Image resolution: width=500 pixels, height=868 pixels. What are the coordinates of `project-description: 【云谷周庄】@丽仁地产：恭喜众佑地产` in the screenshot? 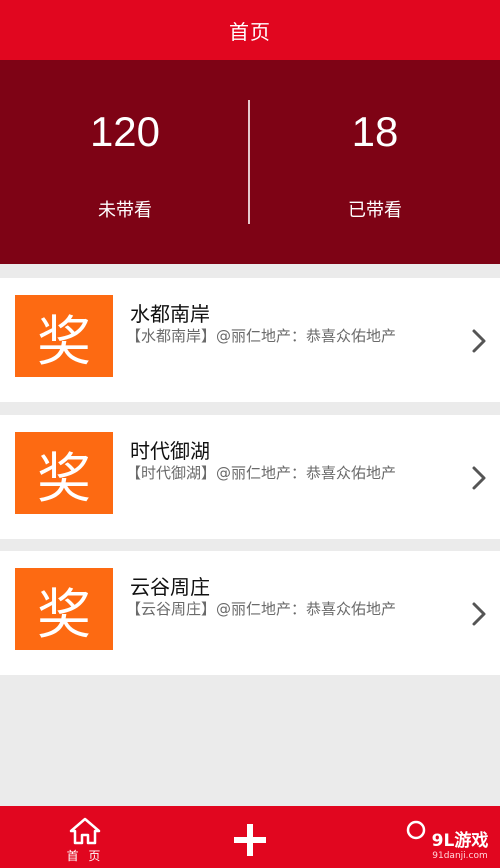 It's located at (261, 609).